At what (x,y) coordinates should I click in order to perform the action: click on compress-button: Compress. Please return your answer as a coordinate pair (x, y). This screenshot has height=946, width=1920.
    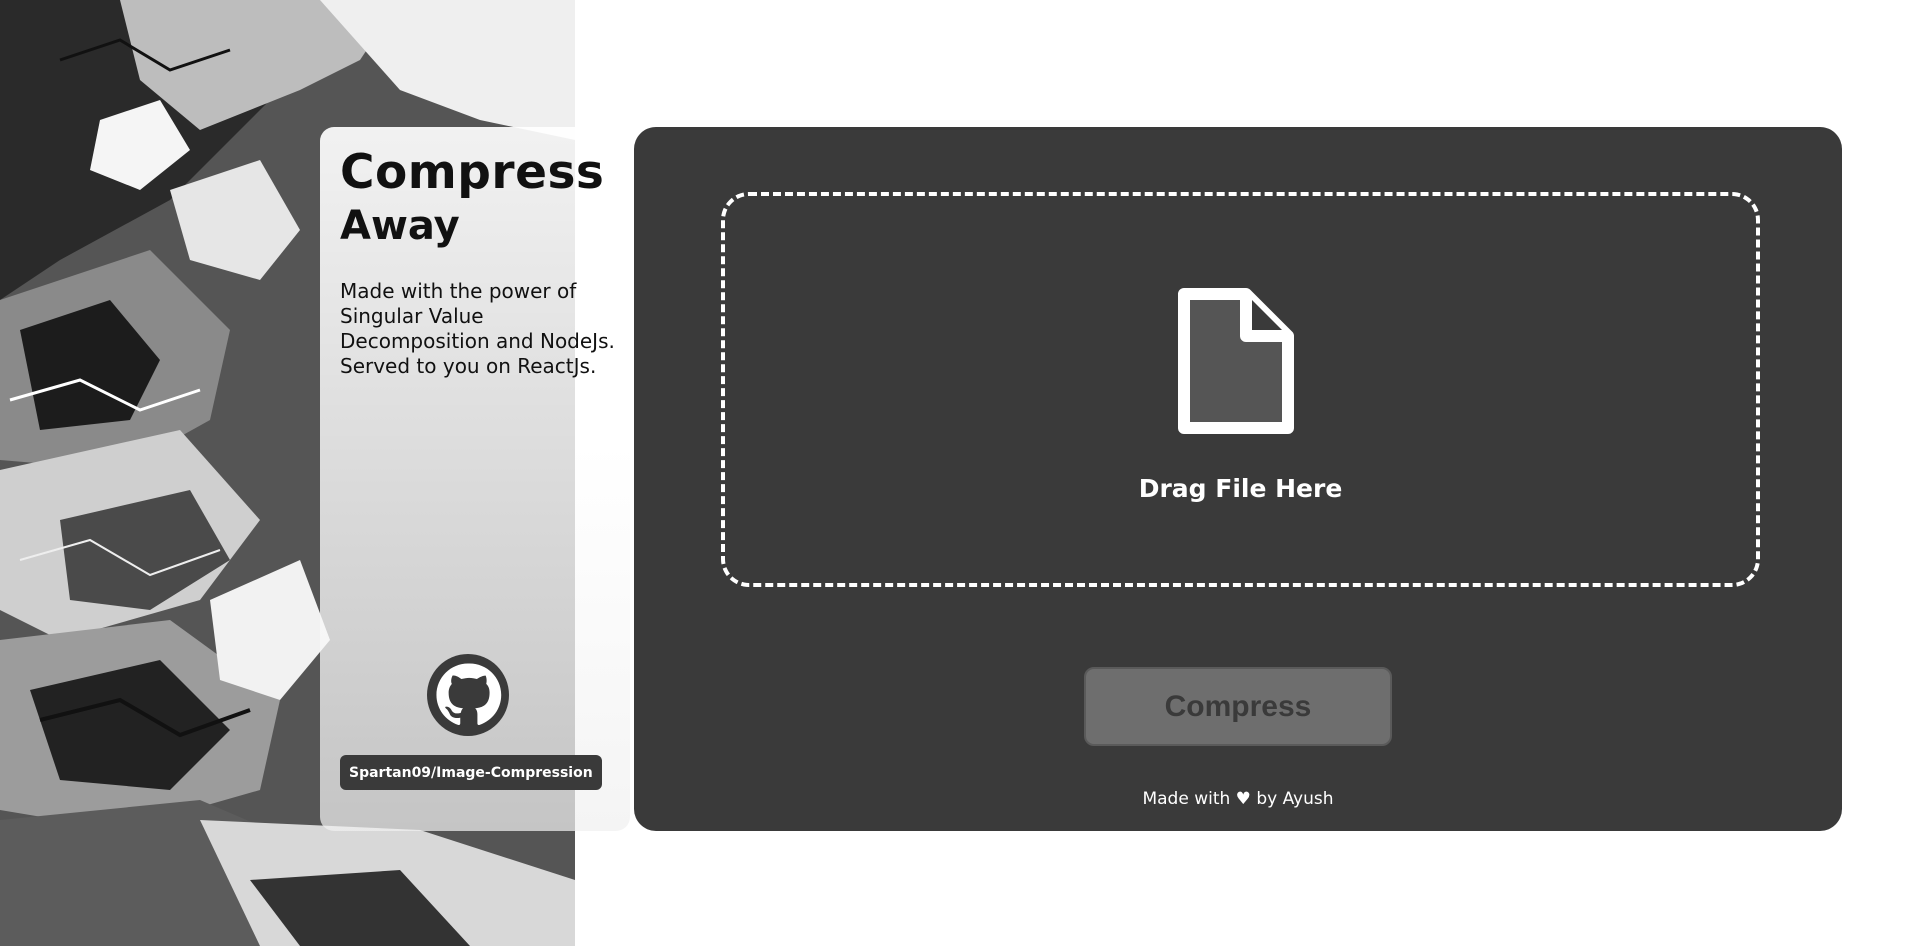
    Looking at the image, I should click on (1238, 706).